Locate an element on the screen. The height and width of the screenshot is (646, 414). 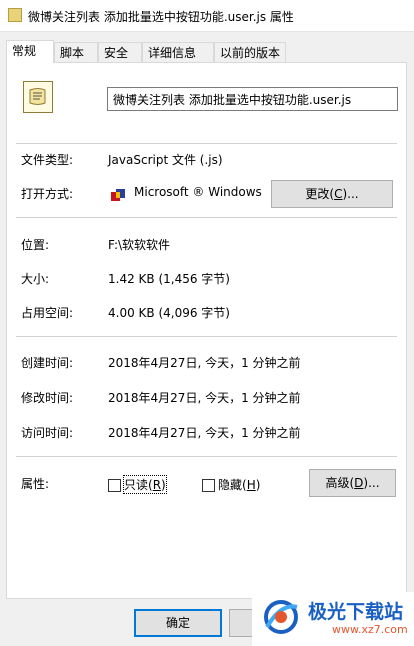
tab-script: 脚本 is located at coordinates (76, 52).